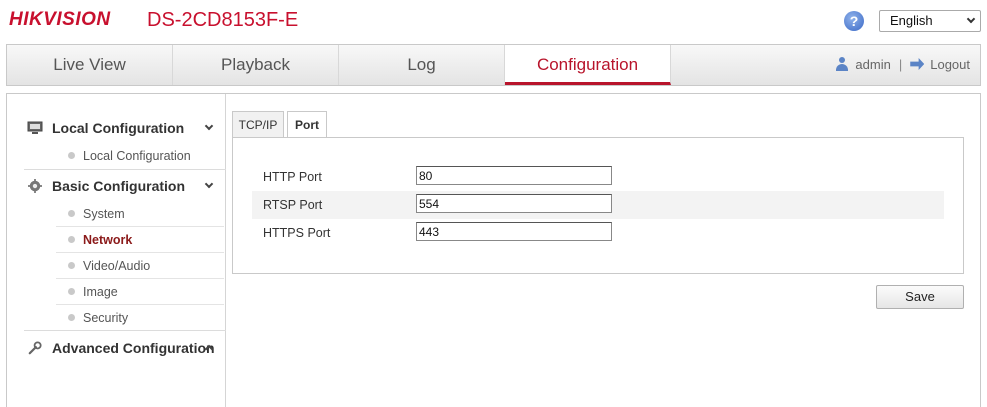  Describe the element at coordinates (258, 124) in the screenshot. I see `tab-tcp-ip: TCP/IP` at that location.